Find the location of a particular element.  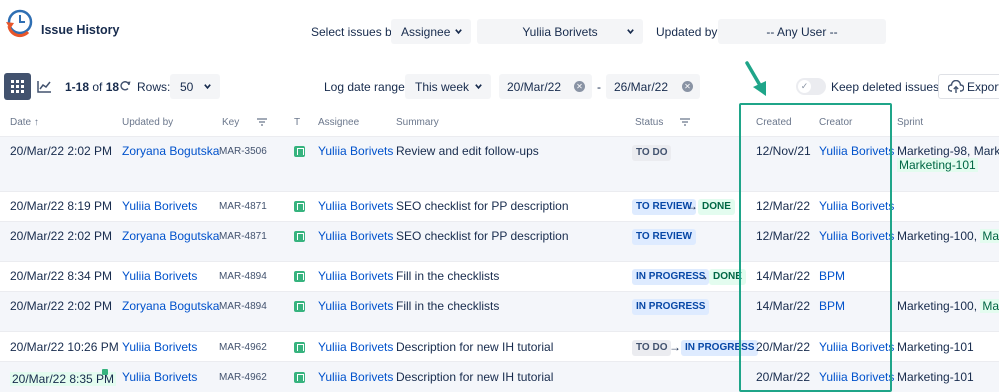

date-cell: 20/Mar/22 10:26 PM is located at coordinates (64, 347).